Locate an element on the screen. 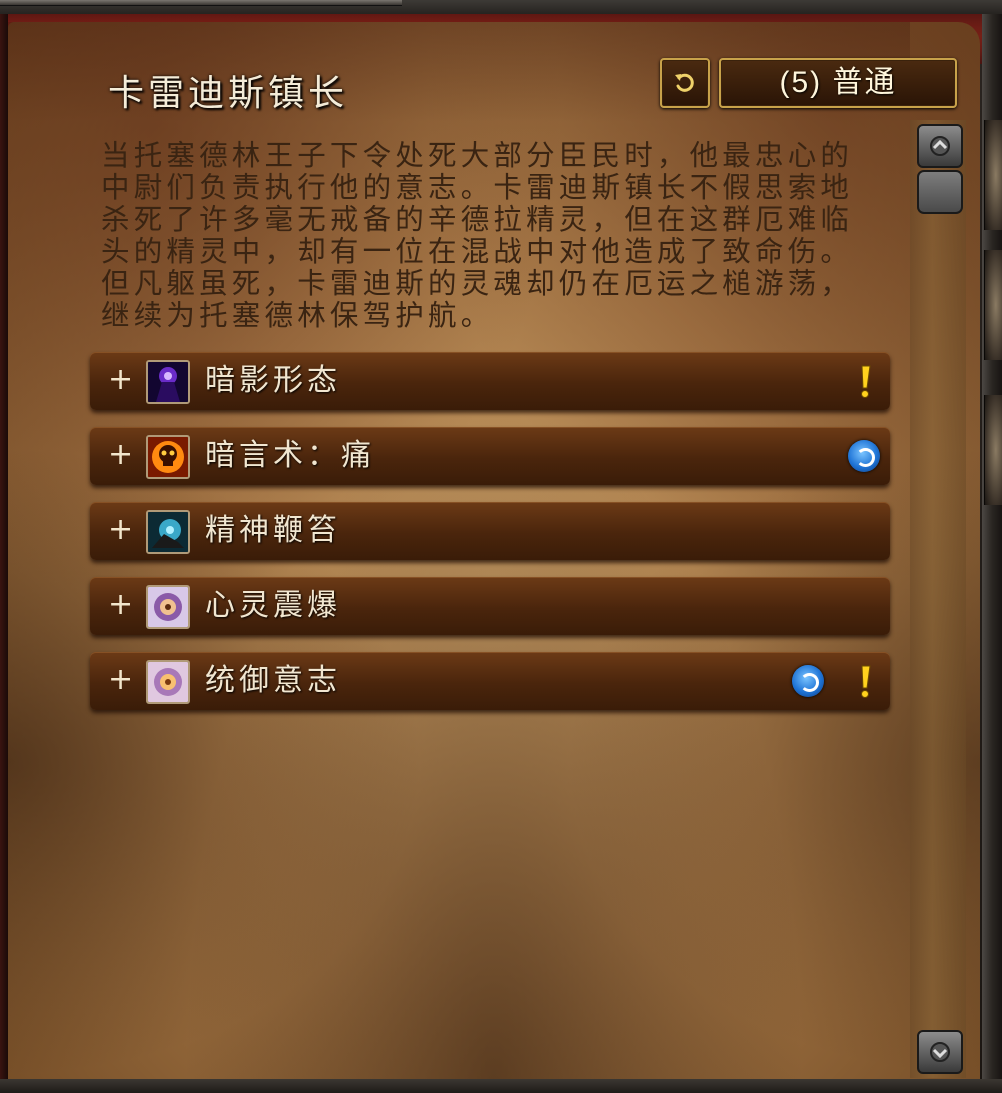 The image size is (1002, 1093). bottom-border is located at coordinates (501, 1086).